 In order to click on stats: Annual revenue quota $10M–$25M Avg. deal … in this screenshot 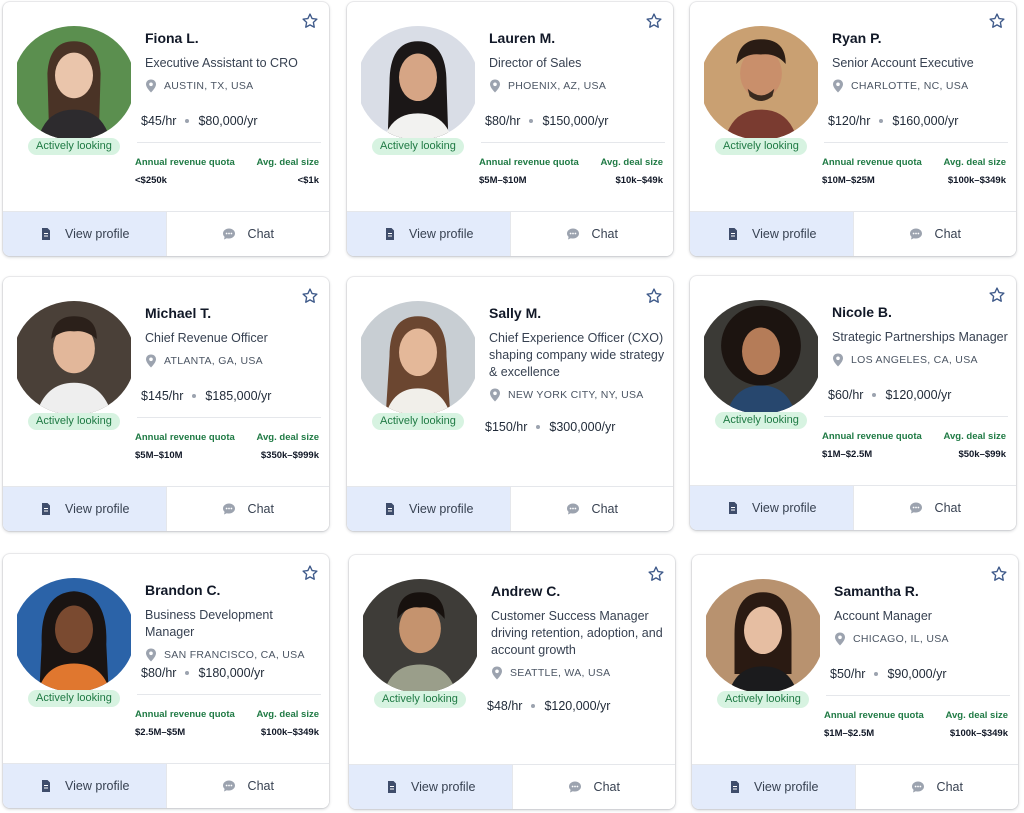, I will do `click(914, 171)`.